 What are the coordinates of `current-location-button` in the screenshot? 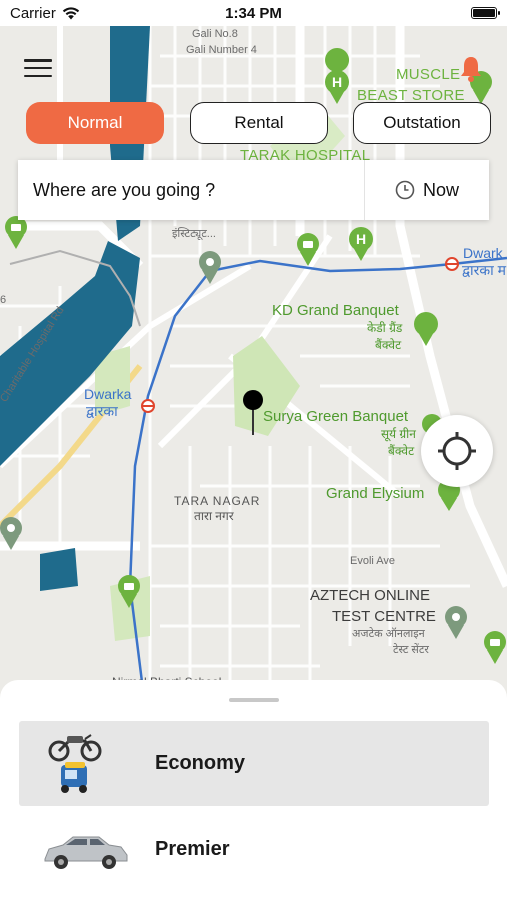 It's located at (457, 451).